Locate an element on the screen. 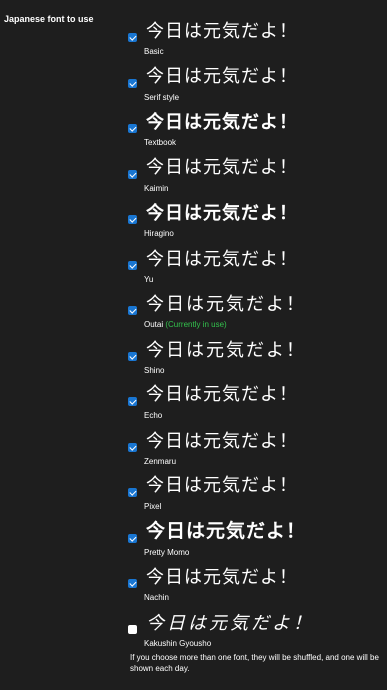 This screenshot has width=387, height=690. font-option-echo: 今日は元気だよ！ Echo is located at coordinates (255, 407).